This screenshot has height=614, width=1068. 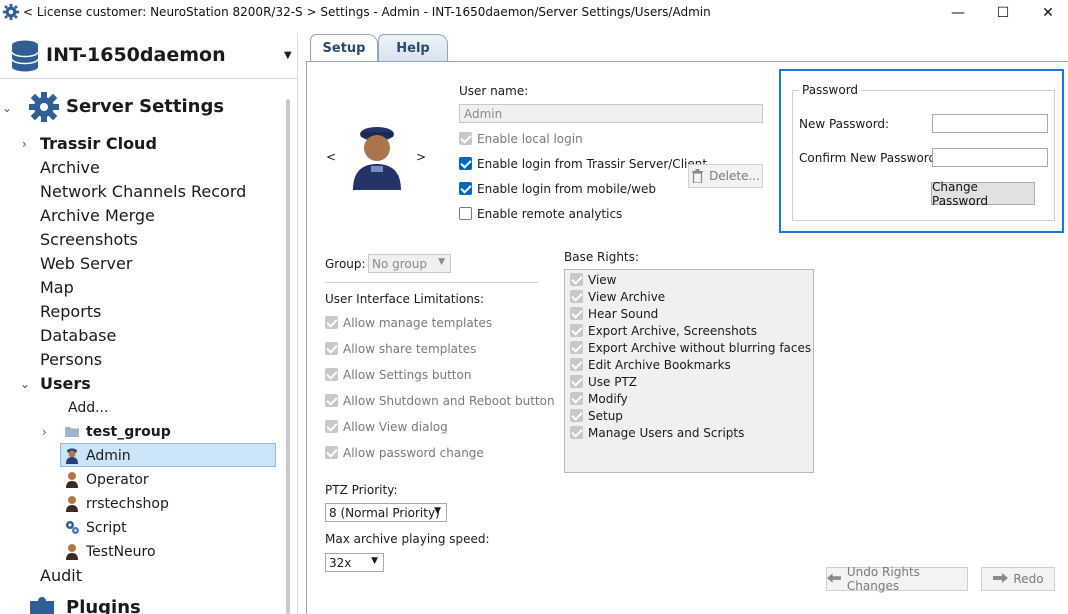 I want to click on enable-login-server-label: Enable login from Trassir Server/Client, so click(x=592, y=164).